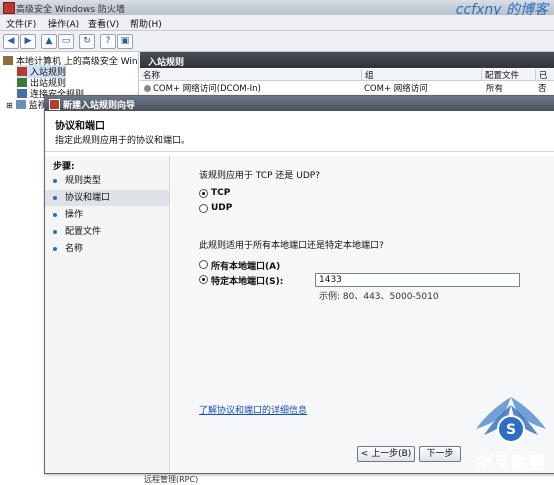  I want to click on window-title: 高级安全 Windows 防火墙, so click(70, 10).